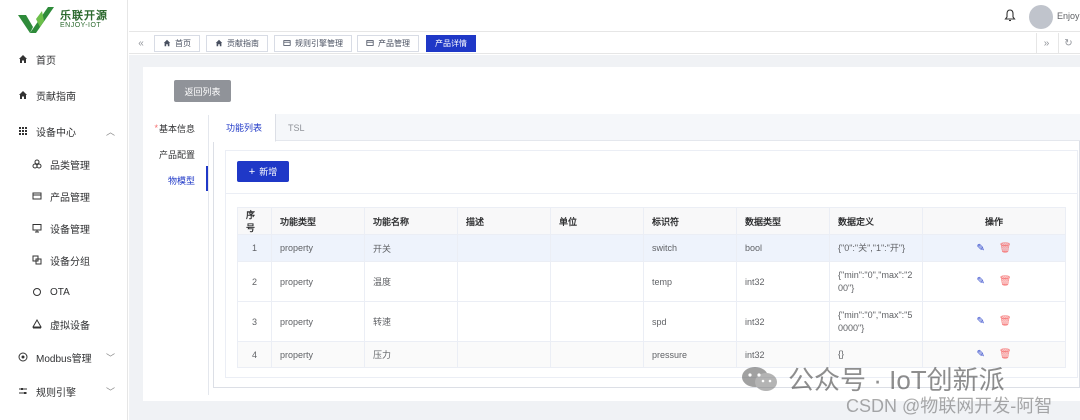  Describe the element at coordinates (81, 26) in the screenshot. I see `brand-subtitle: ENJOY-IOT` at that location.